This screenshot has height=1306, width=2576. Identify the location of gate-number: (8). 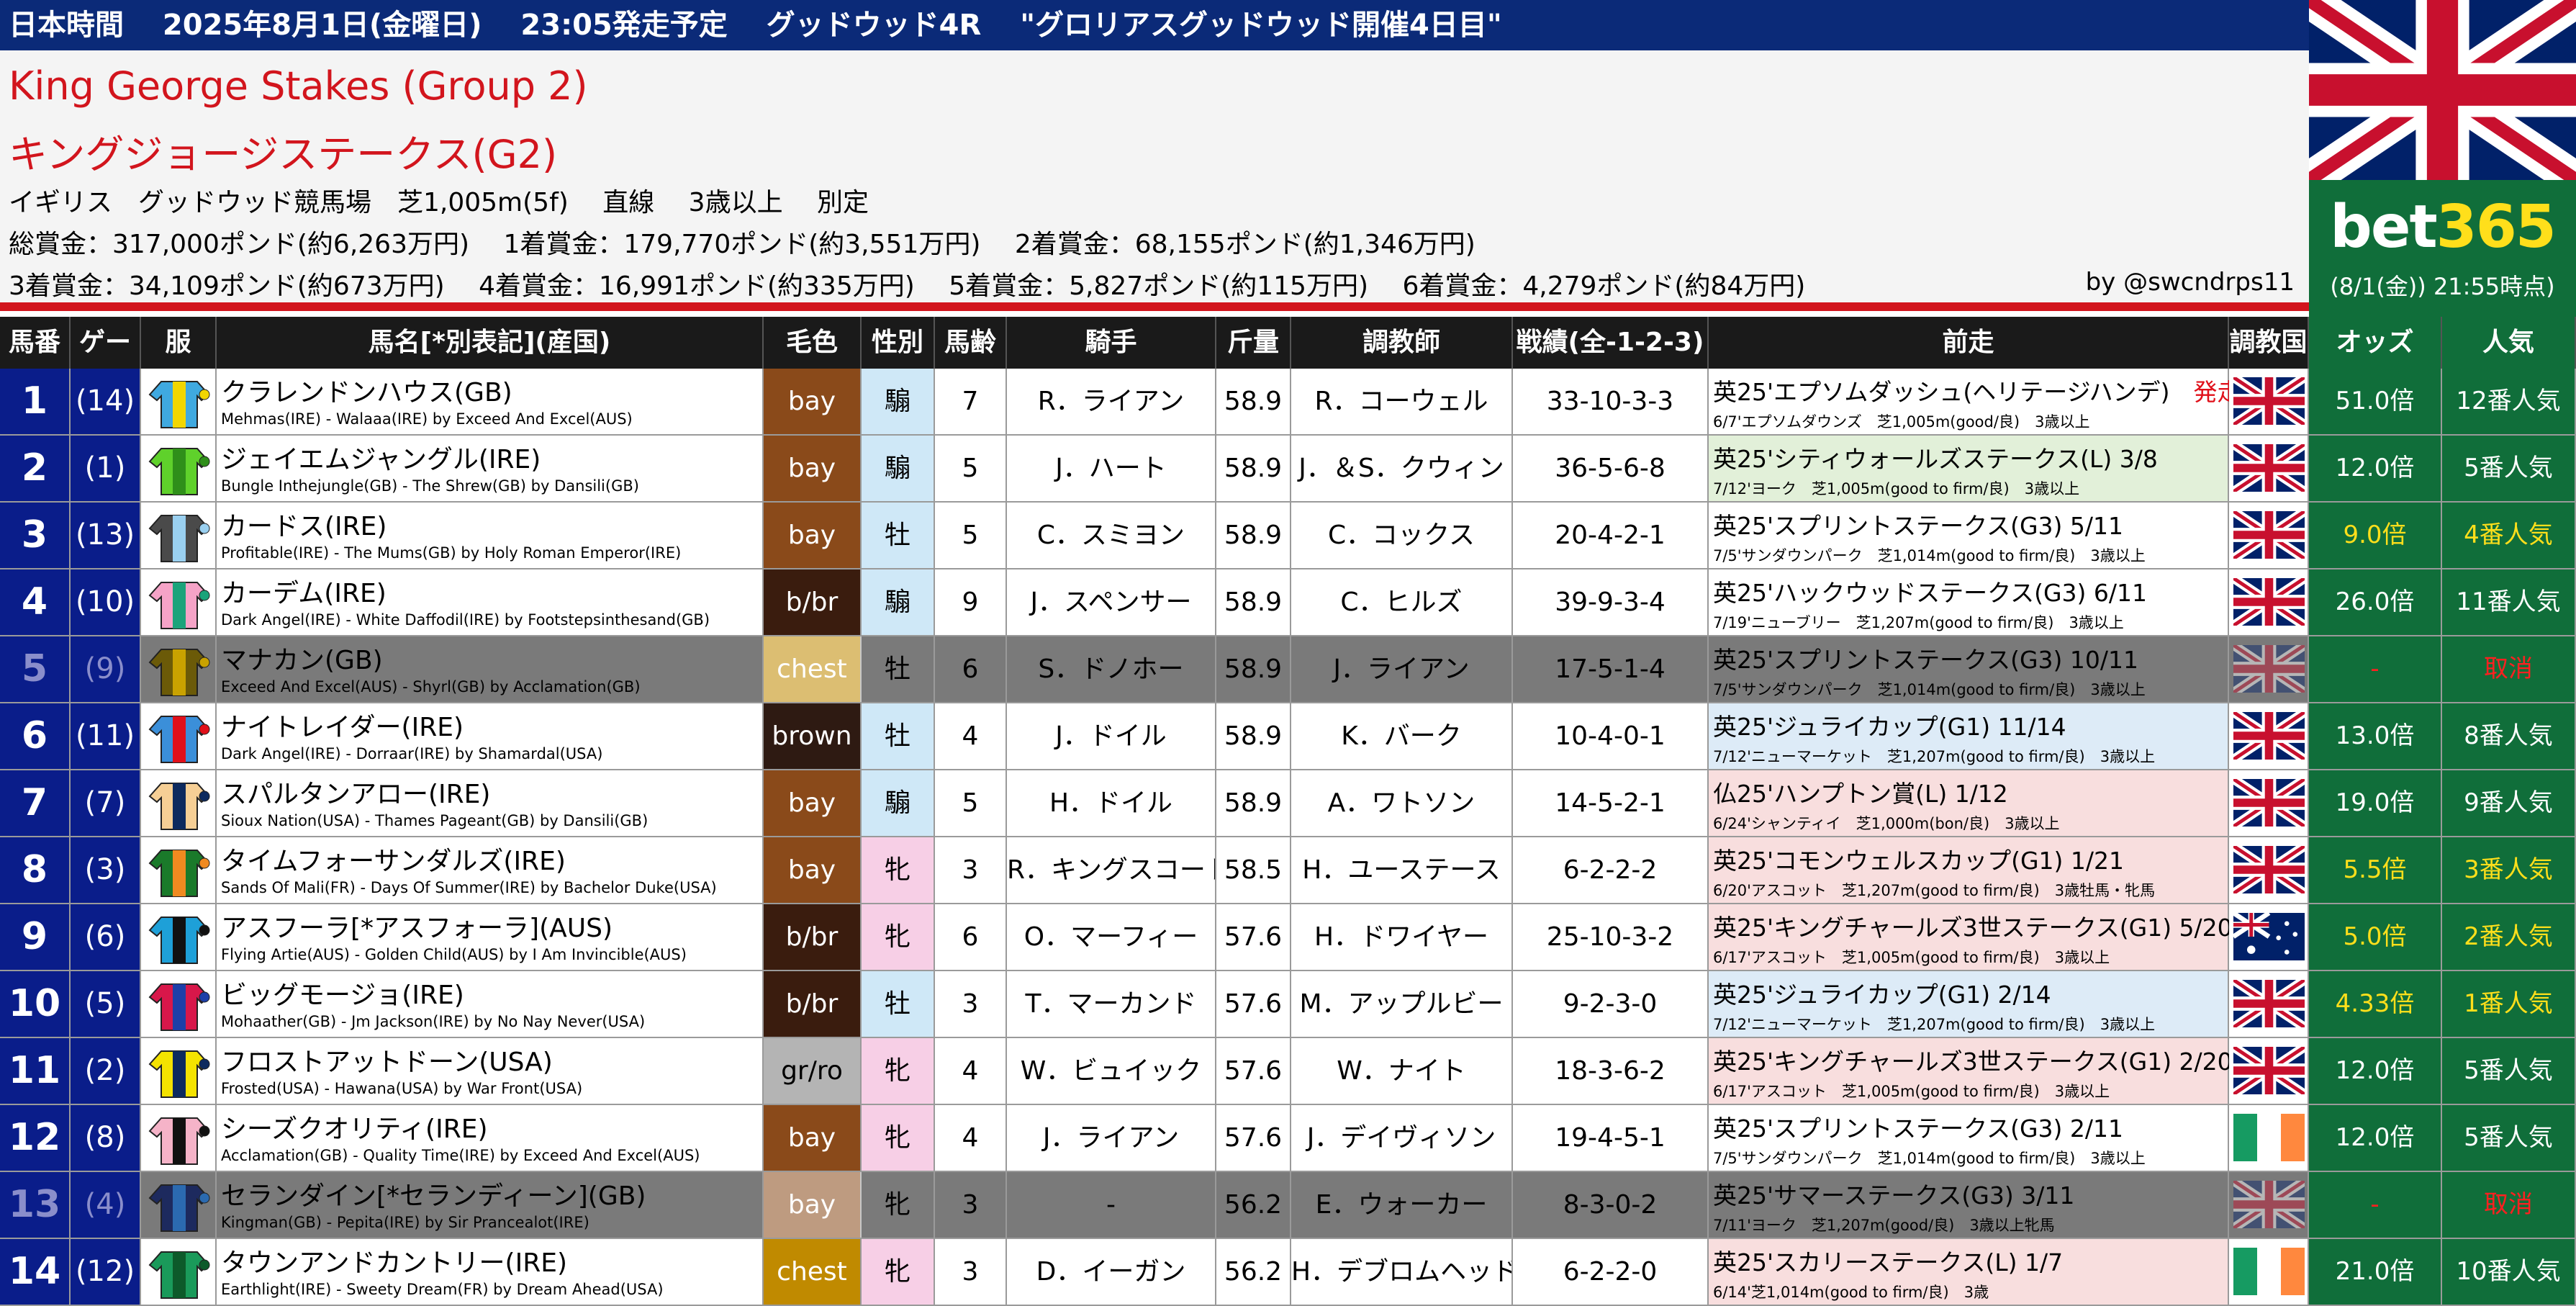
(106, 1138).